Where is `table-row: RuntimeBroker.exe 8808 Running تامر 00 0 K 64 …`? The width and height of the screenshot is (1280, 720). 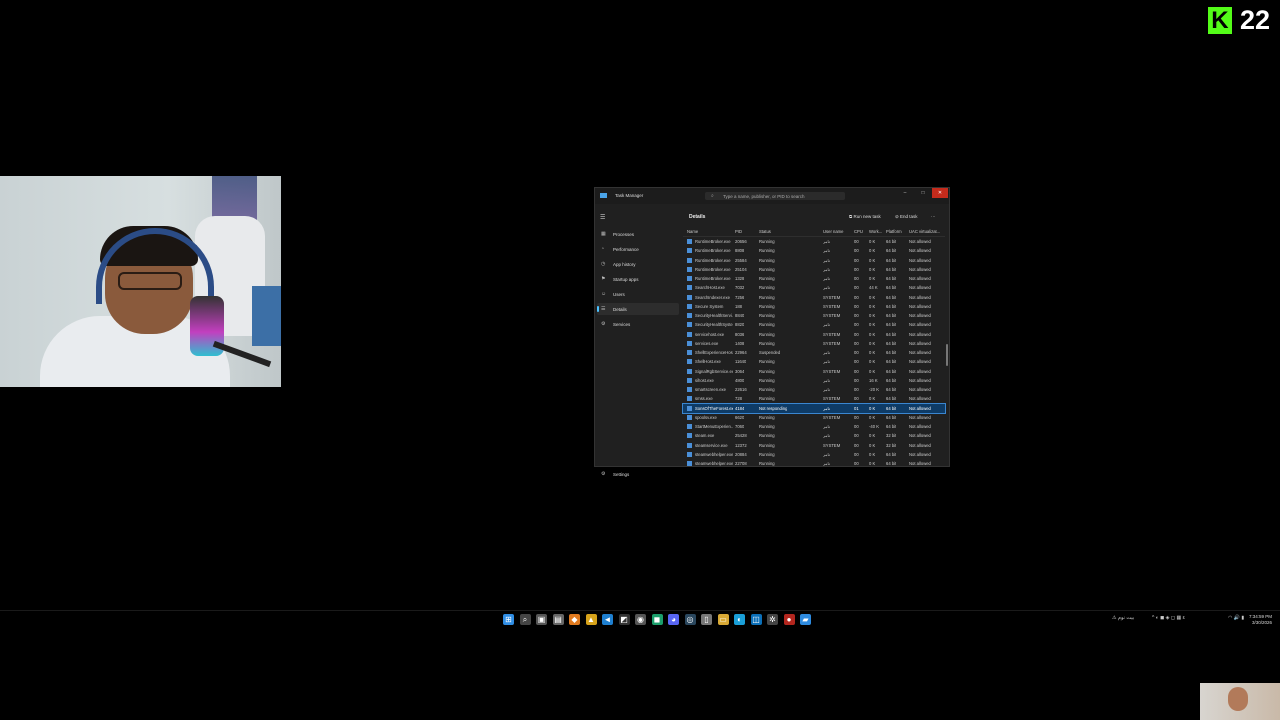 table-row: RuntimeBroker.exe 8808 Running تامر 00 0 K 64 … is located at coordinates (814, 250).